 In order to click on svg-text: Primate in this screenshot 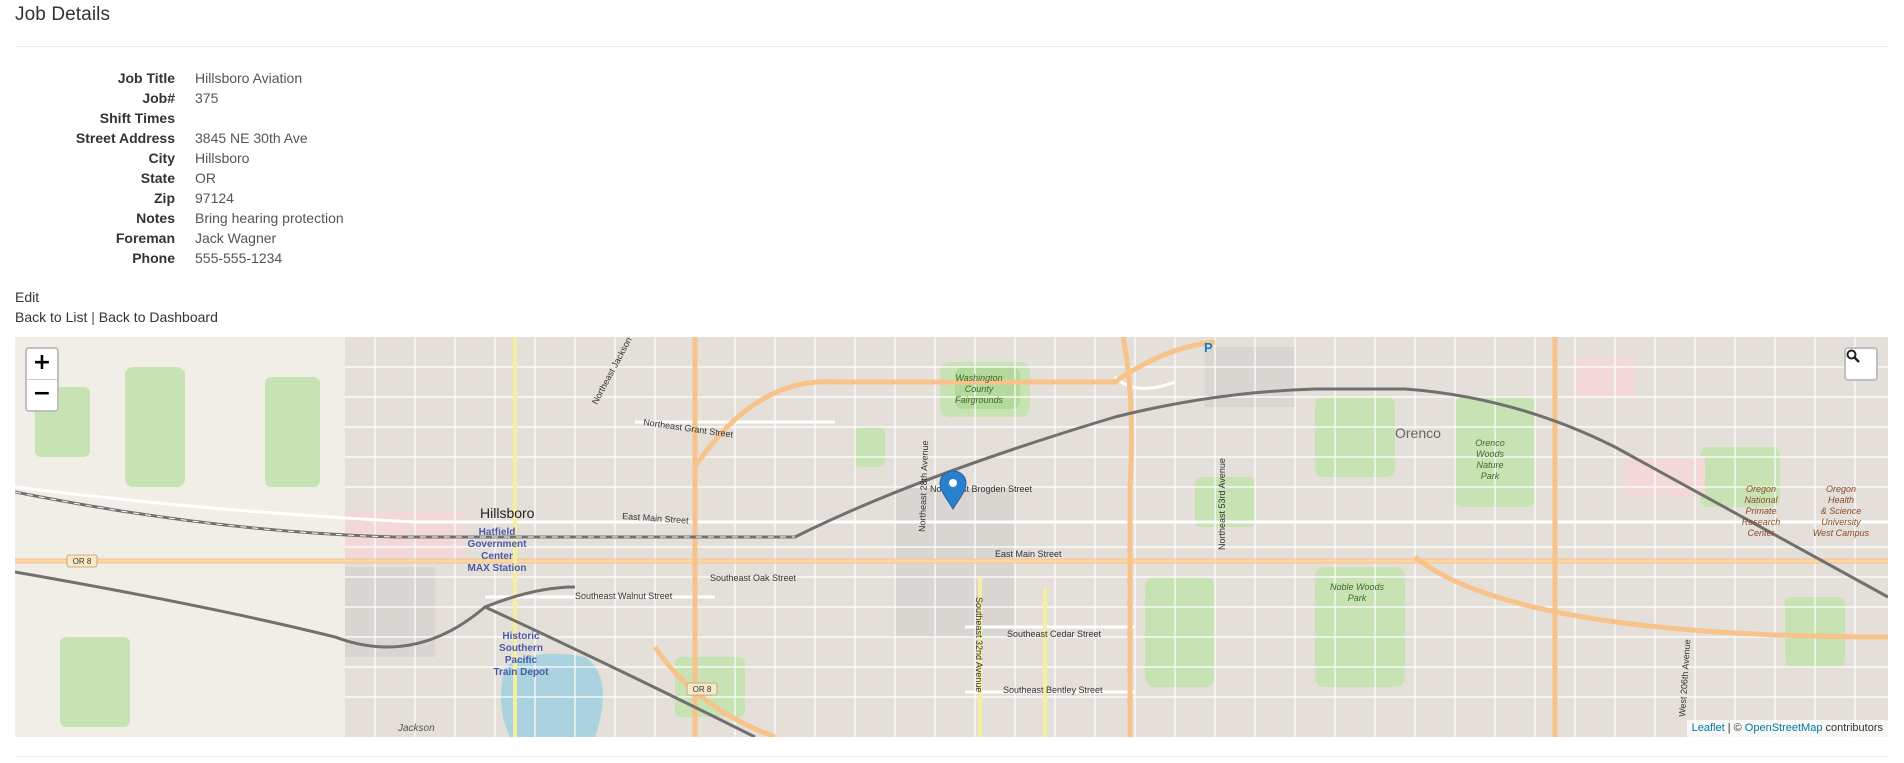, I will do `click(1760, 511)`.